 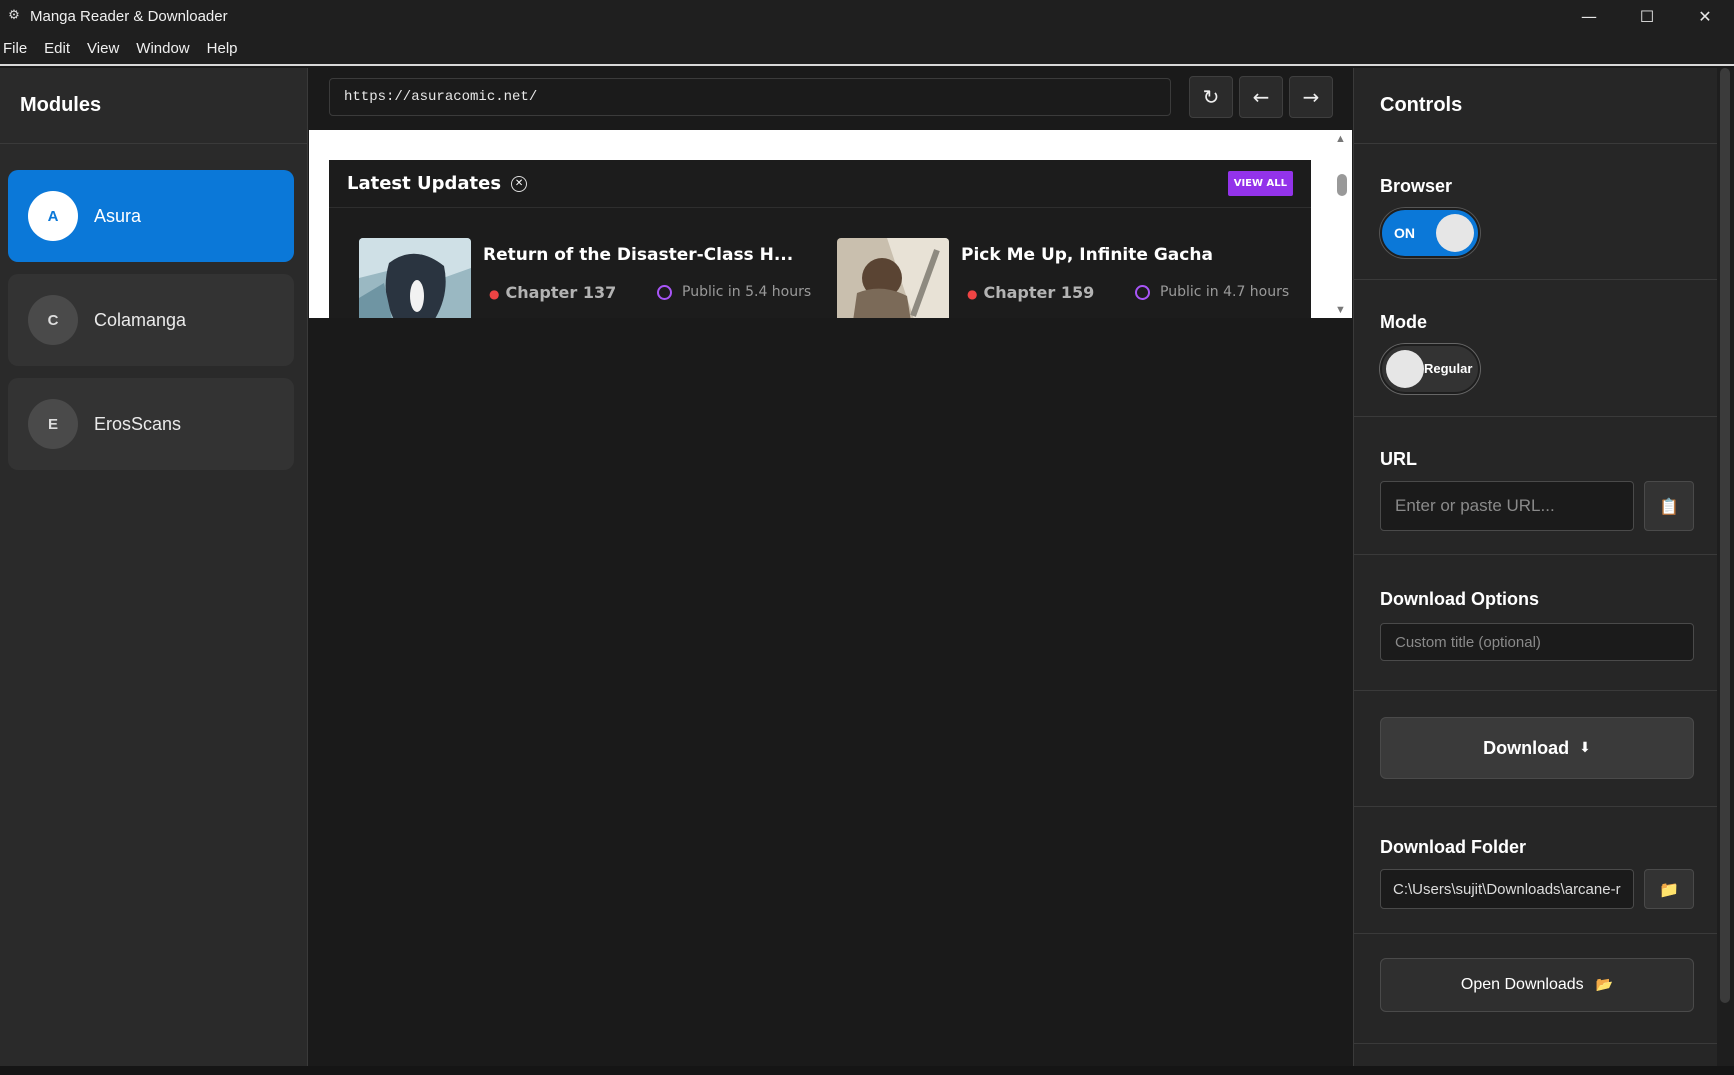 What do you see at coordinates (1453, 847) in the screenshot?
I see `download-folder-label: Download Folder` at bounding box center [1453, 847].